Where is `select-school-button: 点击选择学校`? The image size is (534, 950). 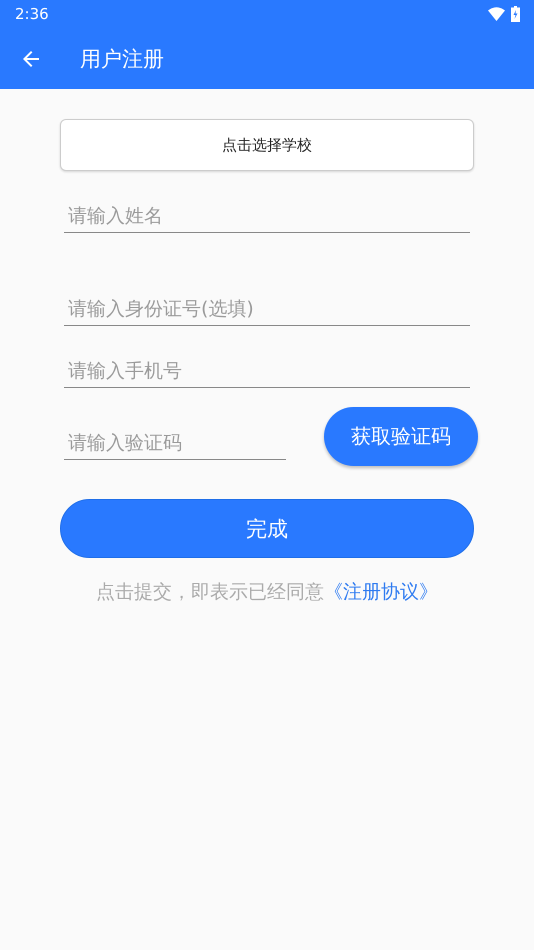 select-school-button: 点击选择学校 is located at coordinates (267, 145).